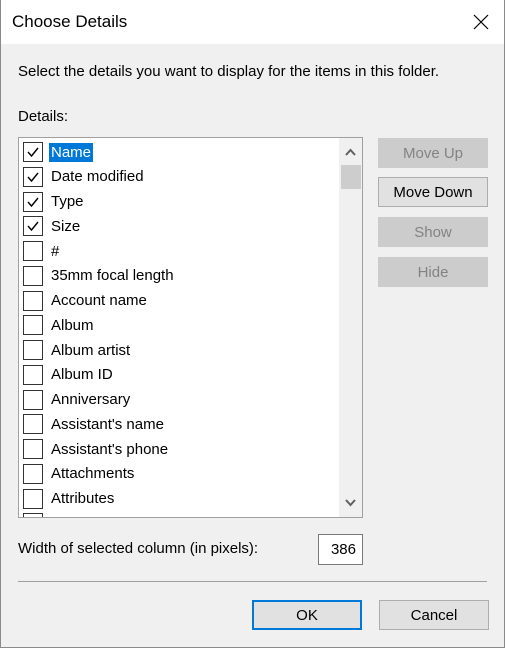  I want to click on show-button: Show, so click(433, 232).